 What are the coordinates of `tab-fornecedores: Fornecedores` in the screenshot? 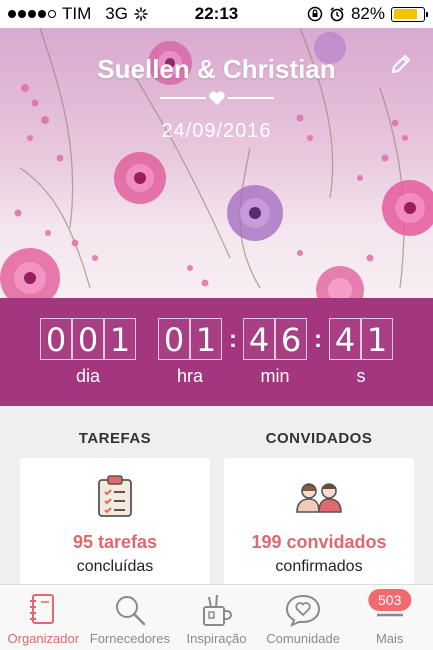 It's located at (130, 617).